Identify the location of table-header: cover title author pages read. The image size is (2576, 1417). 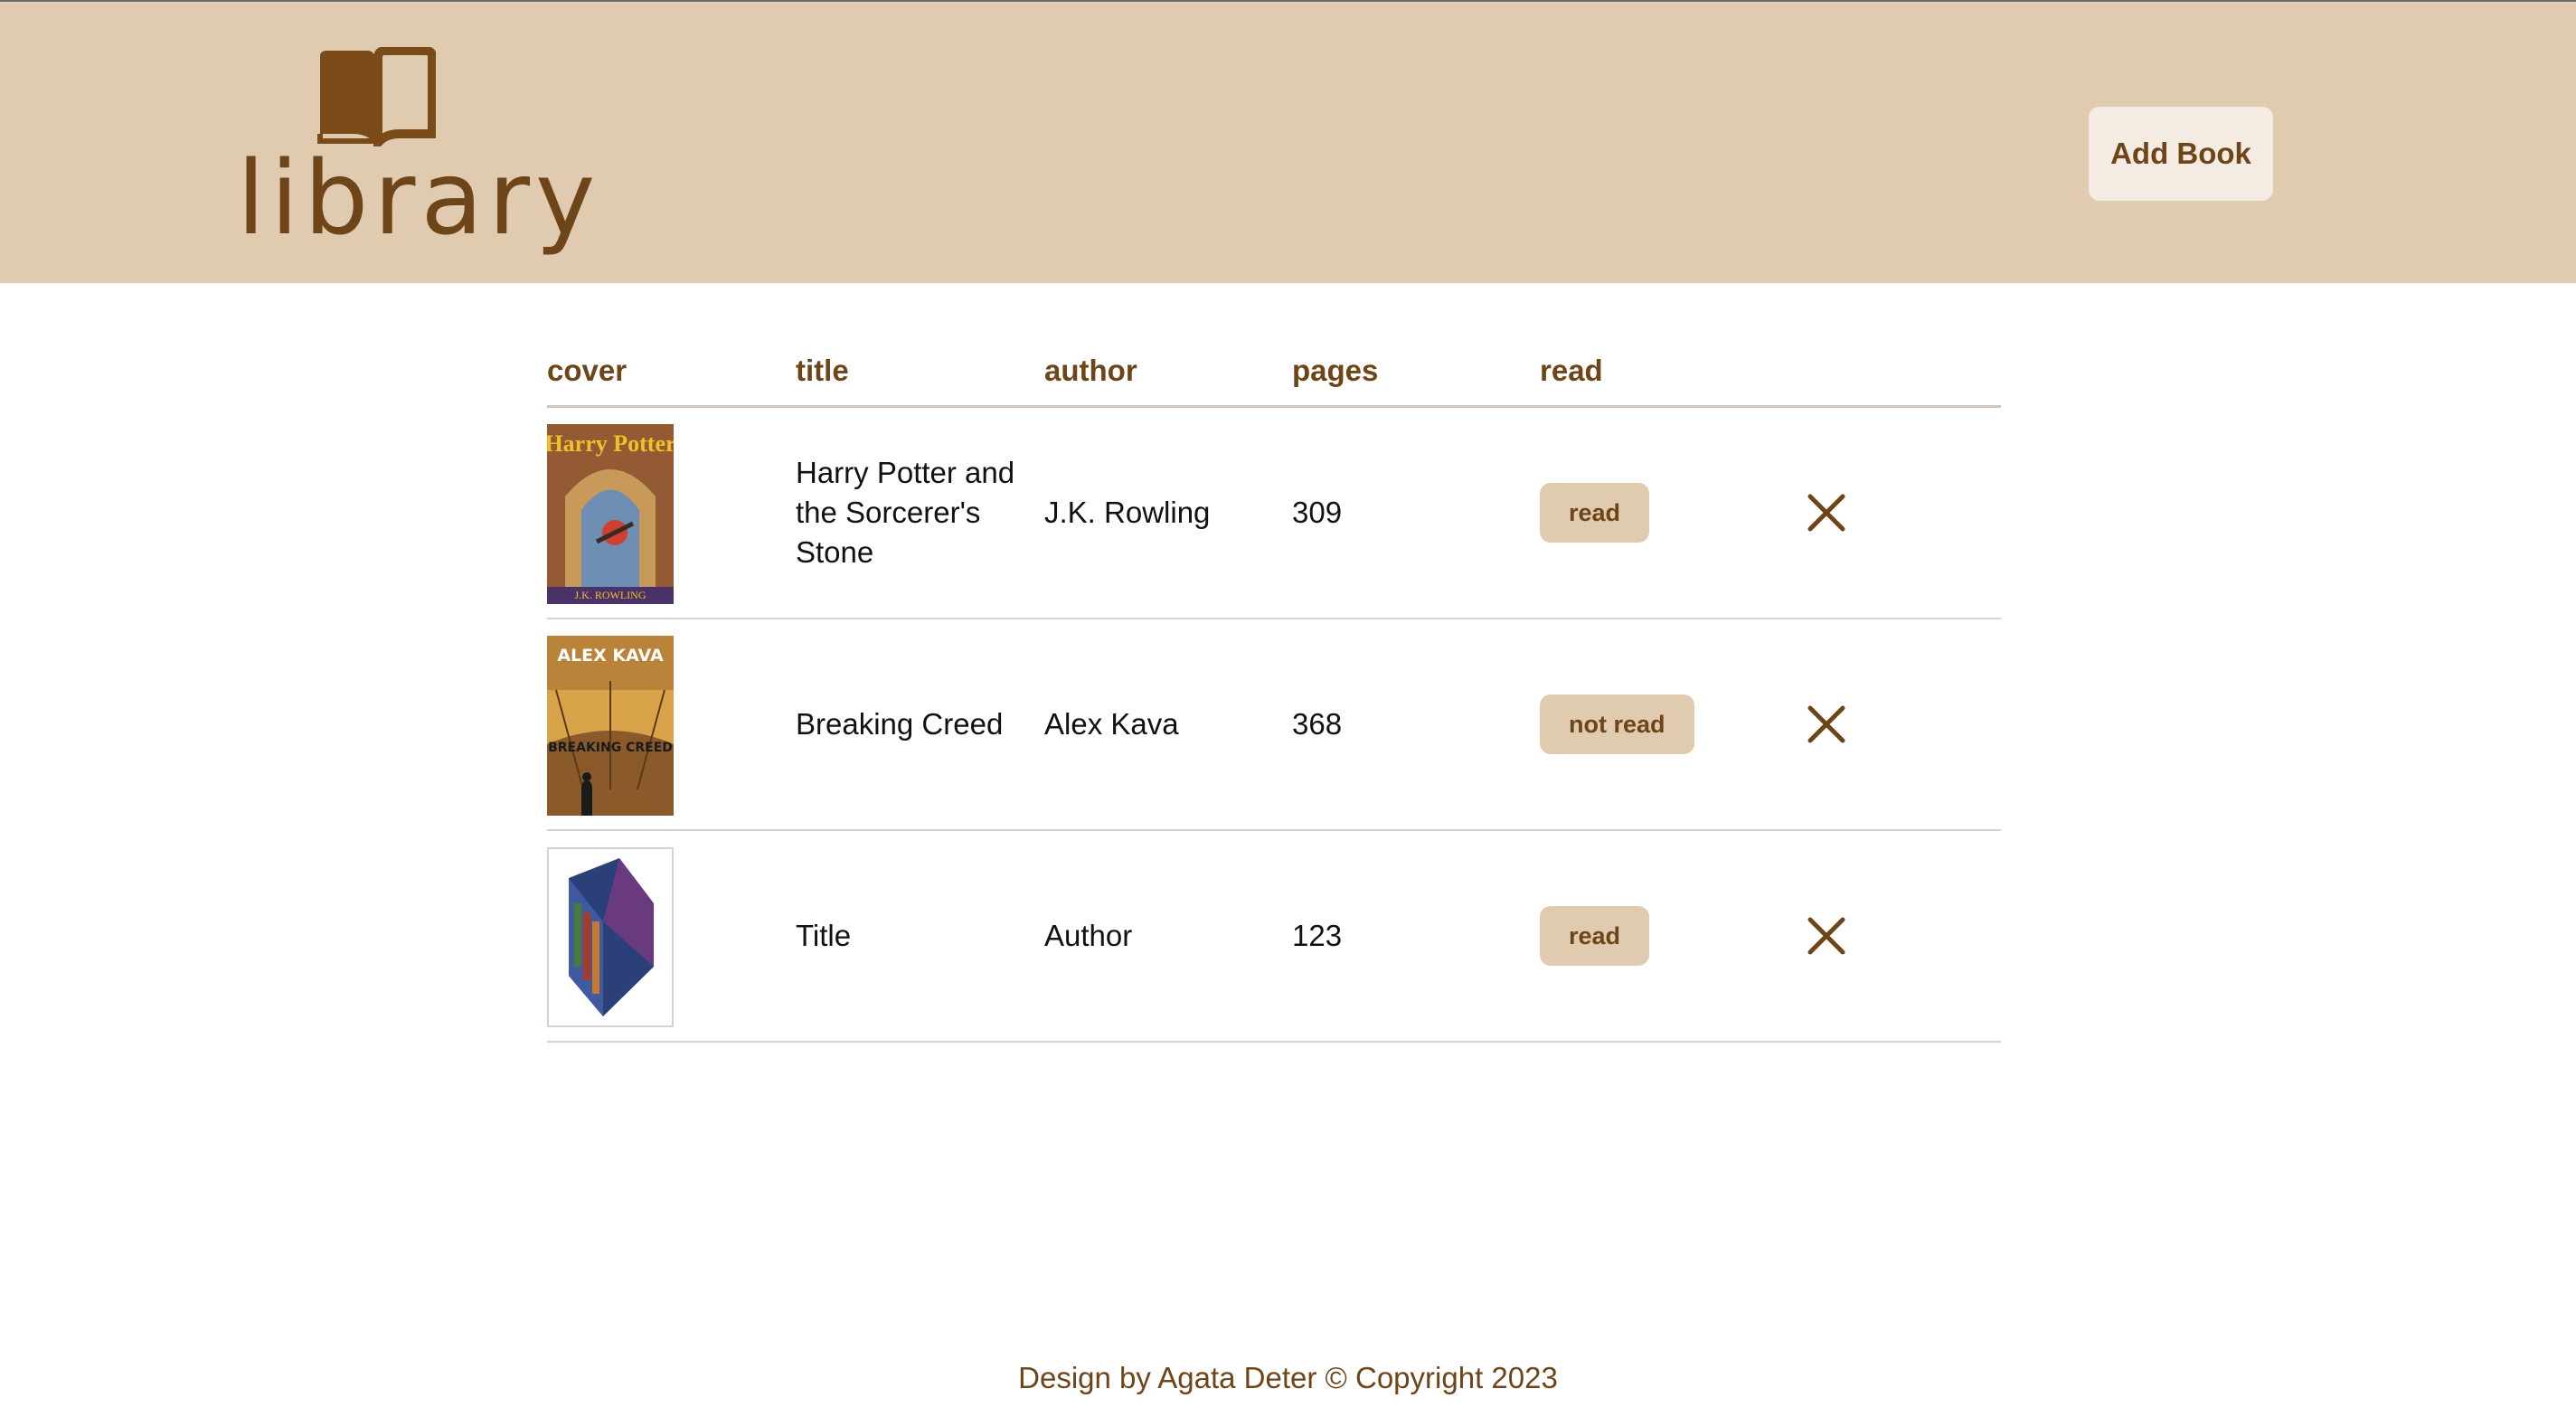
(1274, 378).